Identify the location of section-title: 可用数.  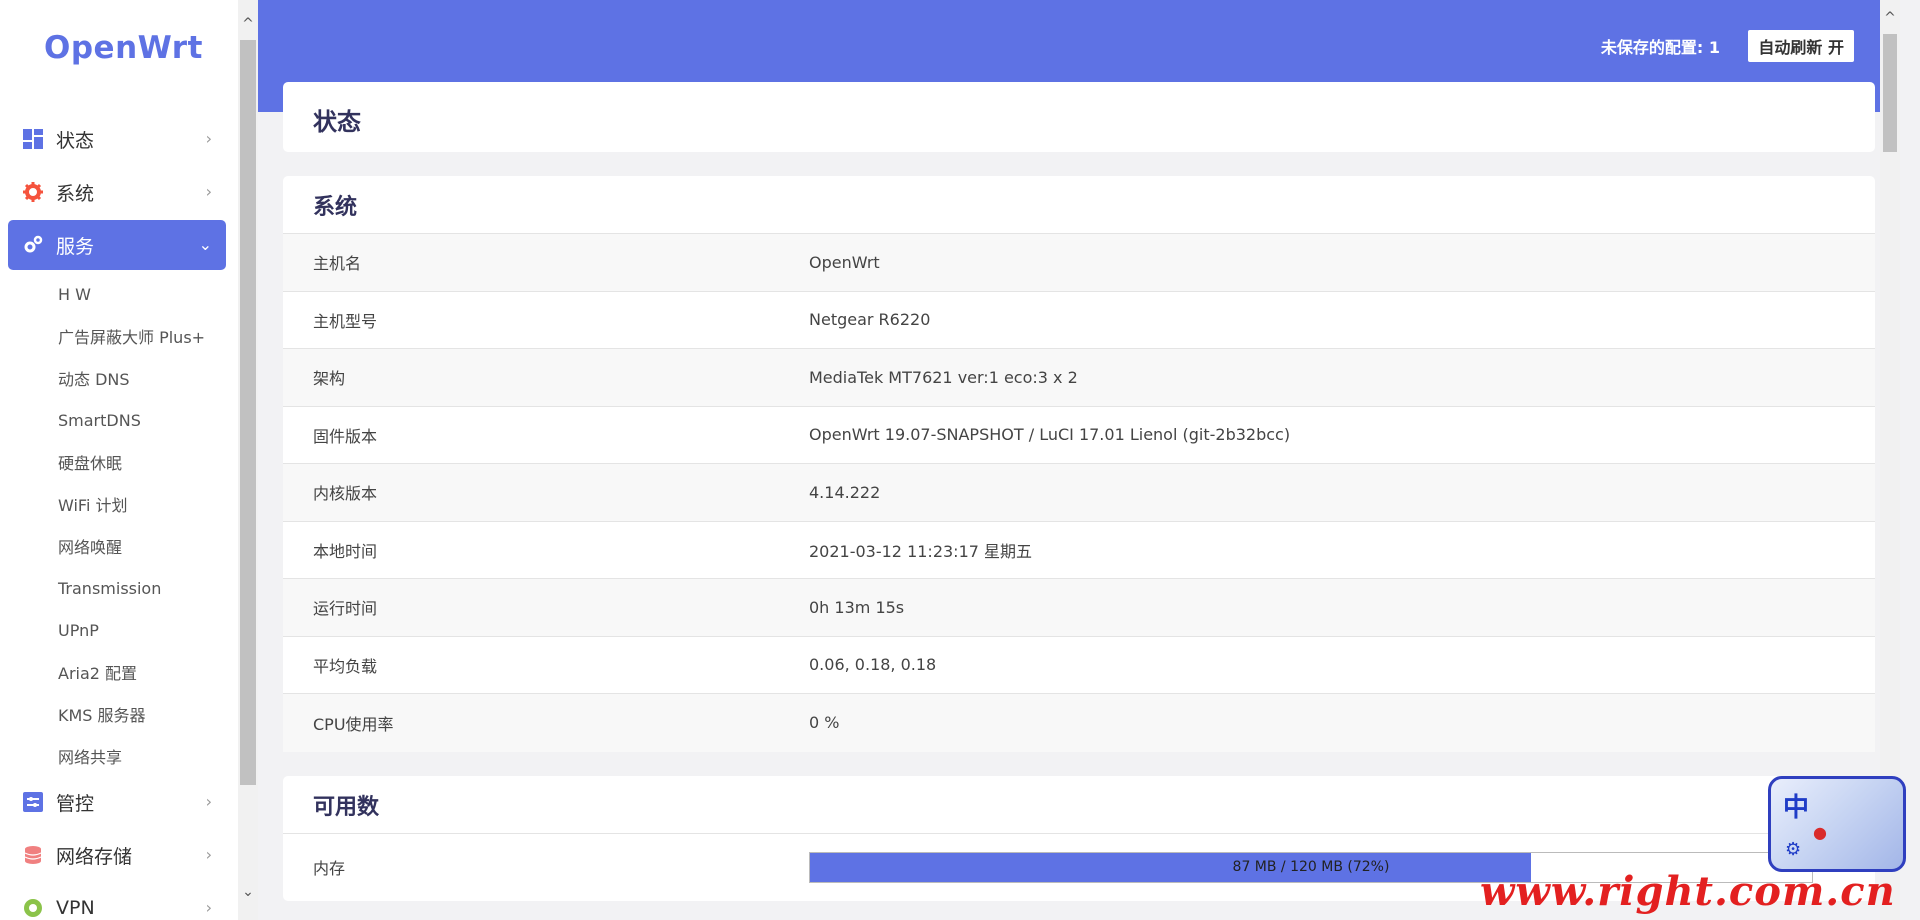
(1079, 805).